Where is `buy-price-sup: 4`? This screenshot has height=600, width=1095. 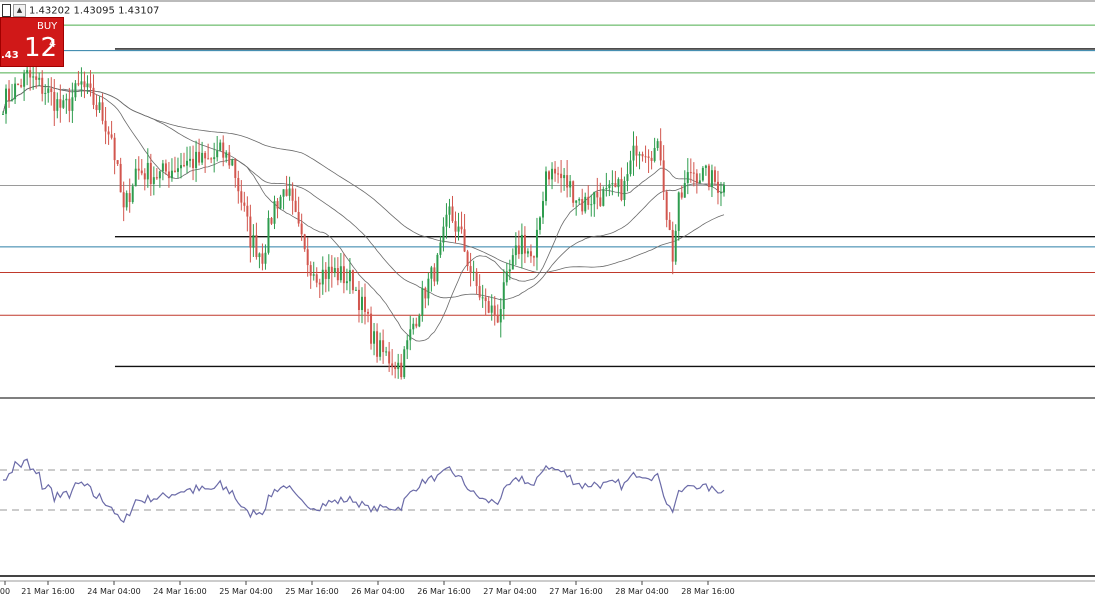
buy-price-sup: 4 is located at coordinates (52, 43).